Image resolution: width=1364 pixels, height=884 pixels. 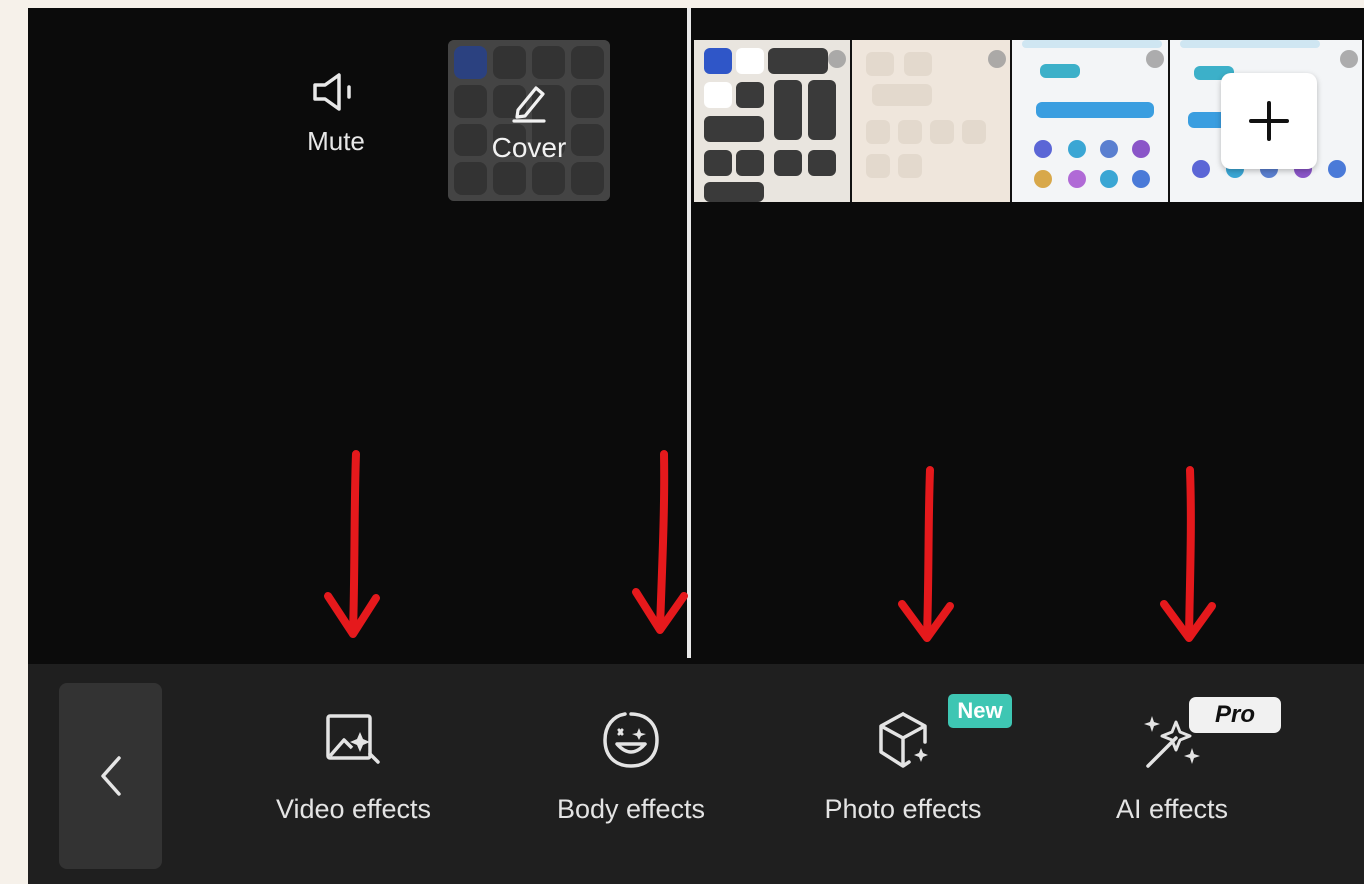 What do you see at coordinates (631, 809) in the screenshot?
I see `body-effects-label: Body effects` at bounding box center [631, 809].